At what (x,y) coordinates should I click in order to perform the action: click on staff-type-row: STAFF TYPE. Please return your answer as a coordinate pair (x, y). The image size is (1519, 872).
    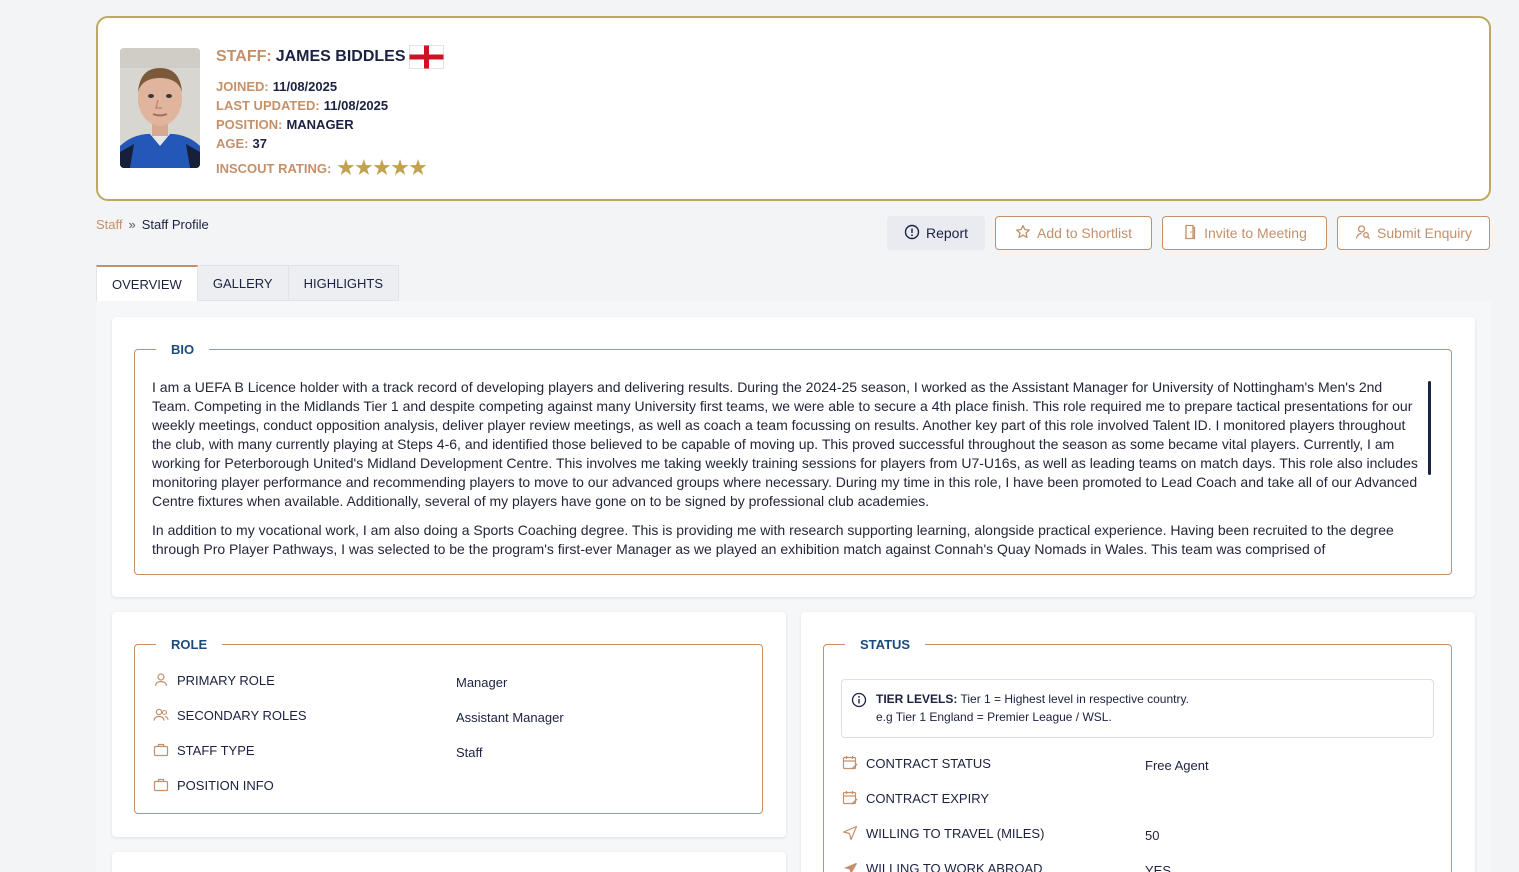
    Looking at the image, I should click on (204, 750).